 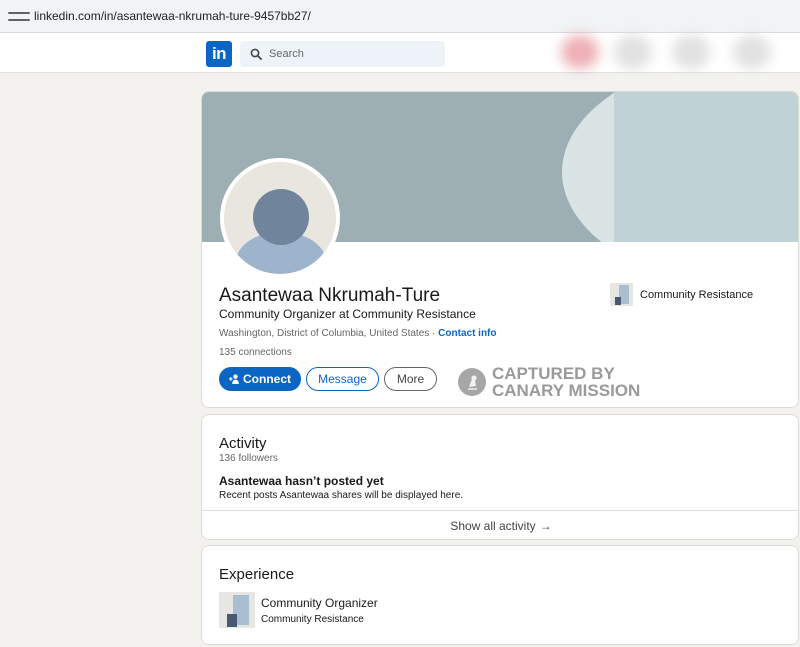 What do you see at coordinates (301, 481) in the screenshot?
I see `no-posts-title: Asantewaa hasn’t posted yet` at bounding box center [301, 481].